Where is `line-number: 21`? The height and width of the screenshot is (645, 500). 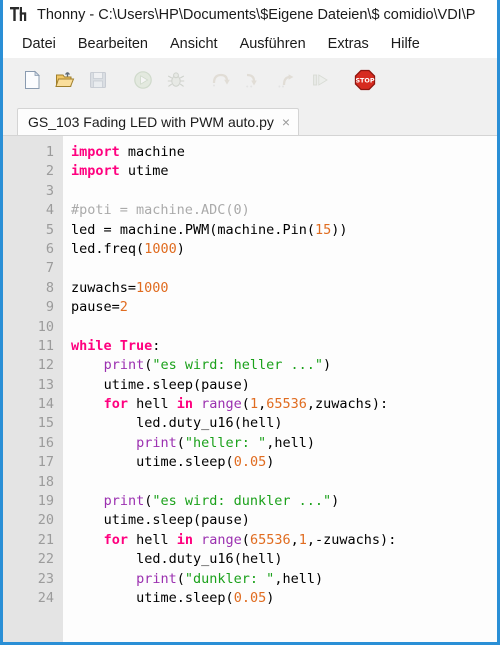
line-number: 21 is located at coordinates (45, 539).